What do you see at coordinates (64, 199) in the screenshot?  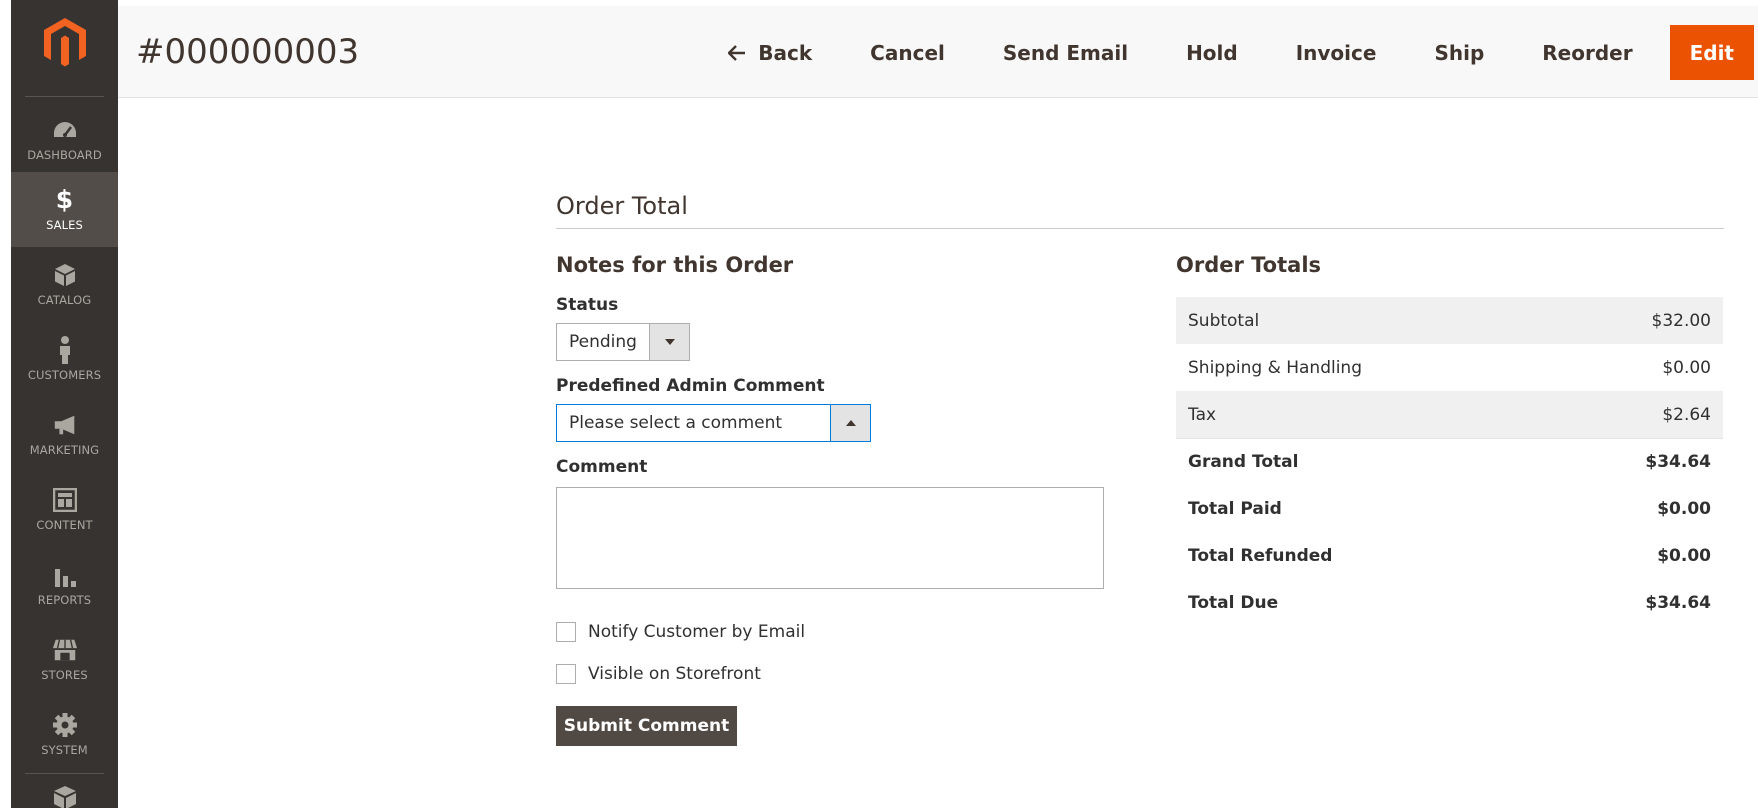 I see `dollar-icon: $` at bounding box center [64, 199].